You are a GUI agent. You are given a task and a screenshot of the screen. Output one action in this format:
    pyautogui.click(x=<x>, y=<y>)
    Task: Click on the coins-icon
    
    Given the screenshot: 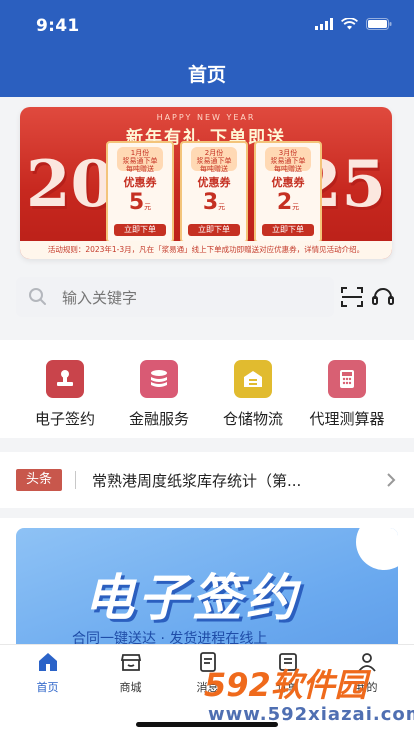 What is the action you would take?
    pyautogui.click(x=159, y=379)
    